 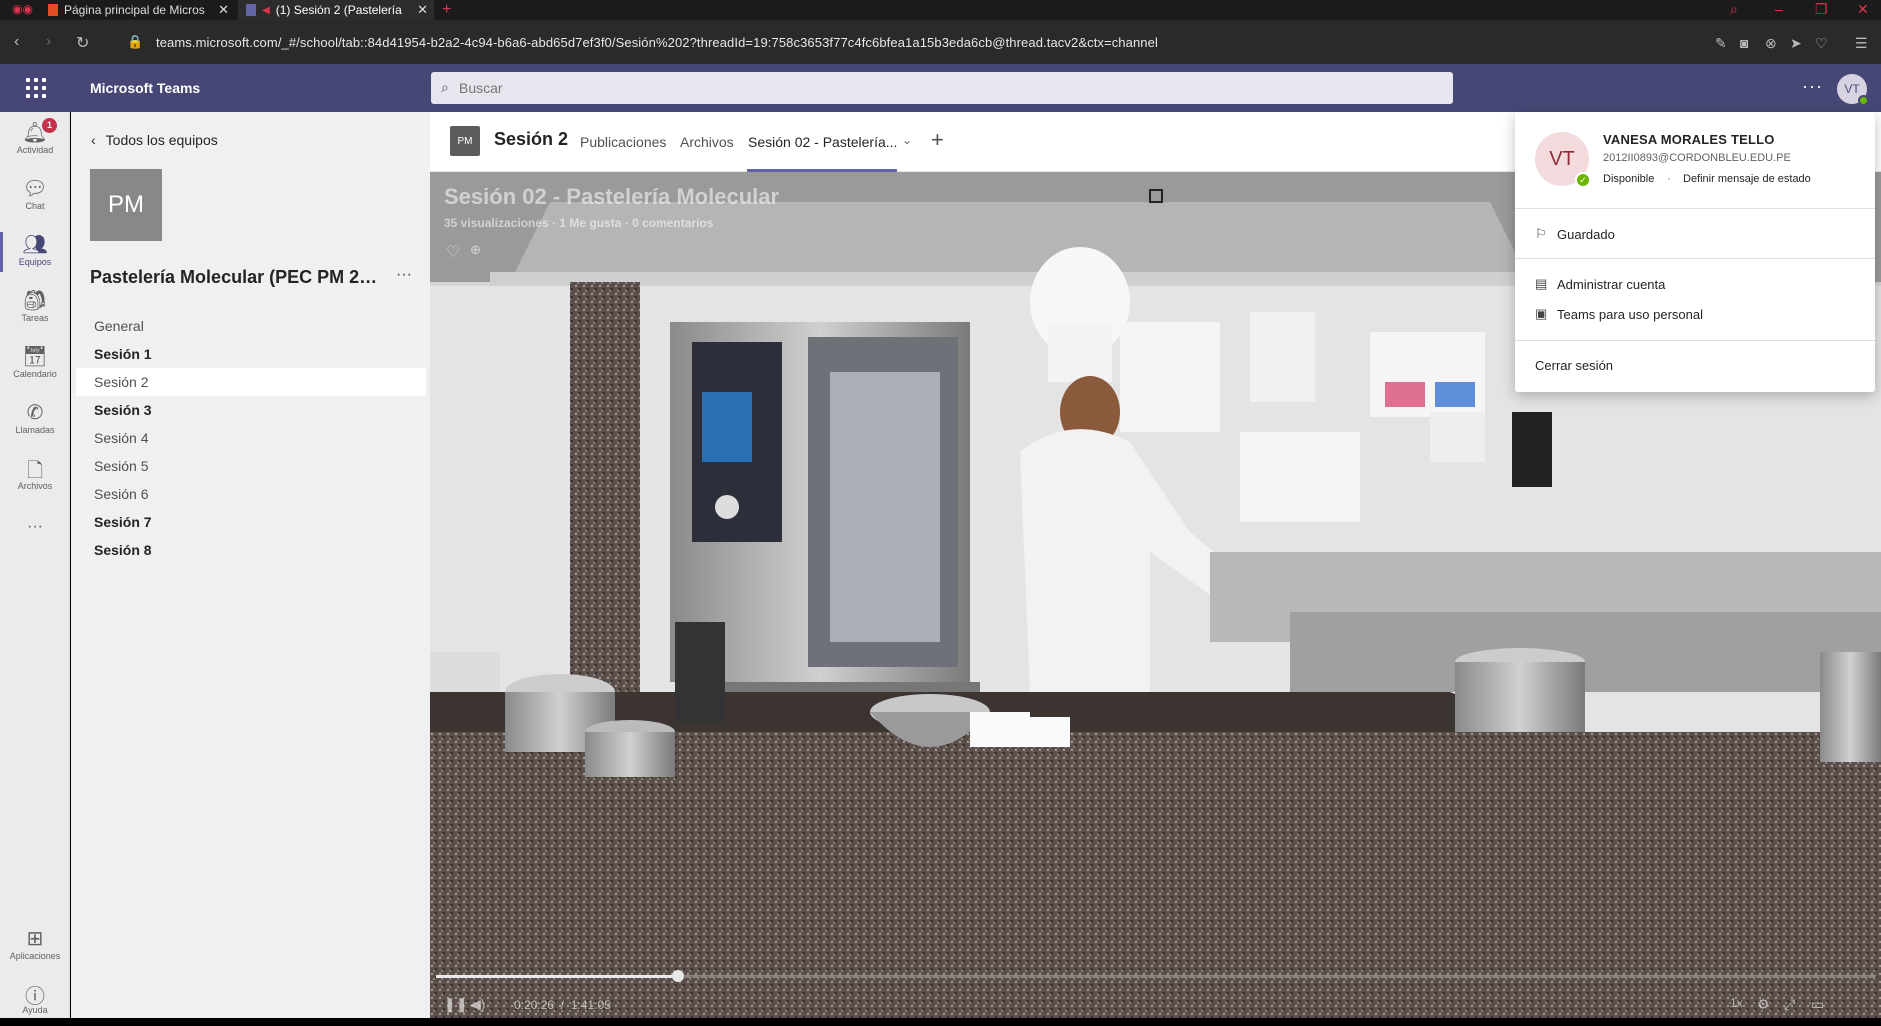 I want to click on divider, so click(x=1695, y=340).